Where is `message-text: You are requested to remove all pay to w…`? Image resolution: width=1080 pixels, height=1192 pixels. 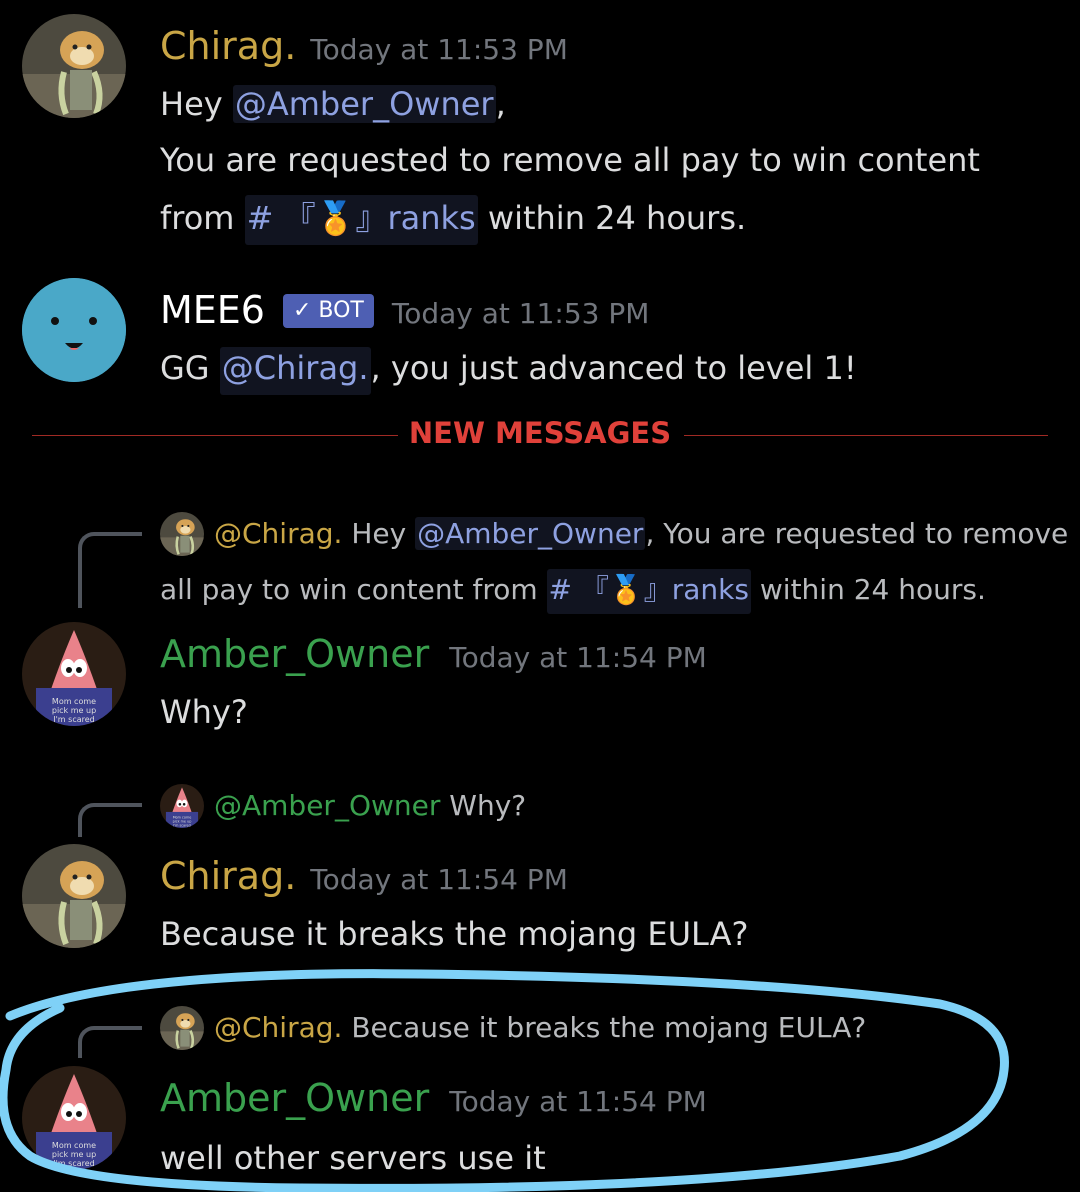 message-text: You are requested to remove all pay to w… is located at coordinates (570, 160).